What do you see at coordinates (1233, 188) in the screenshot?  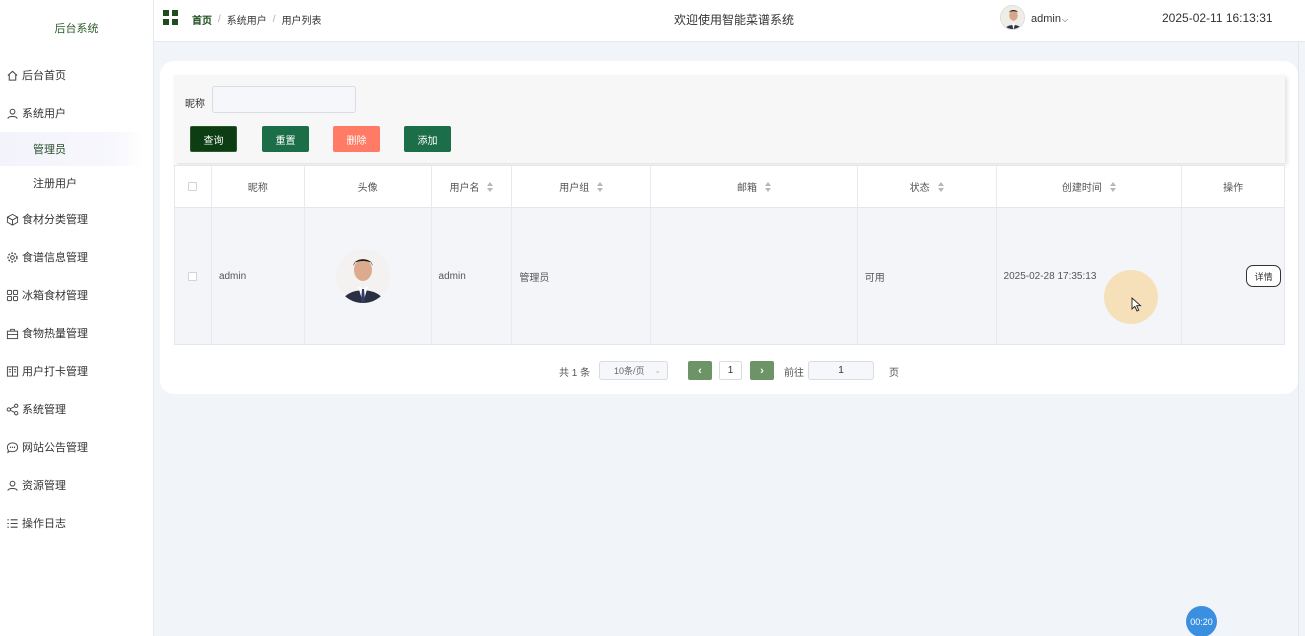 I see `column-header-actions: 操作` at bounding box center [1233, 188].